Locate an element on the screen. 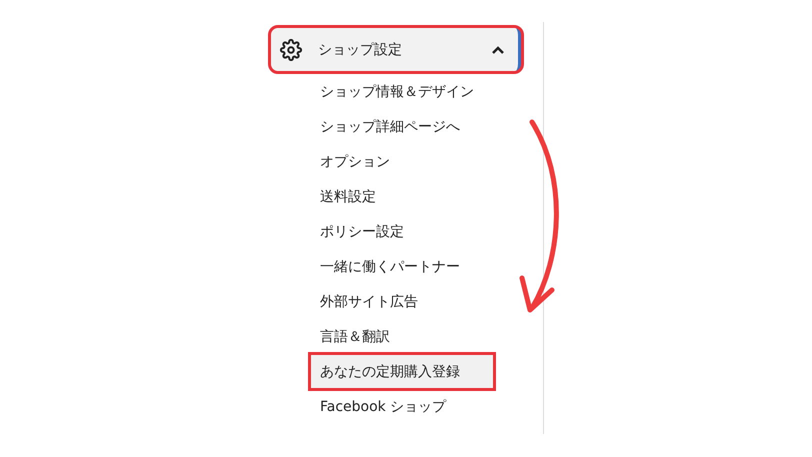 The height and width of the screenshot is (457, 812). shop-settings-header: ショップ設定 is located at coordinates (396, 49).